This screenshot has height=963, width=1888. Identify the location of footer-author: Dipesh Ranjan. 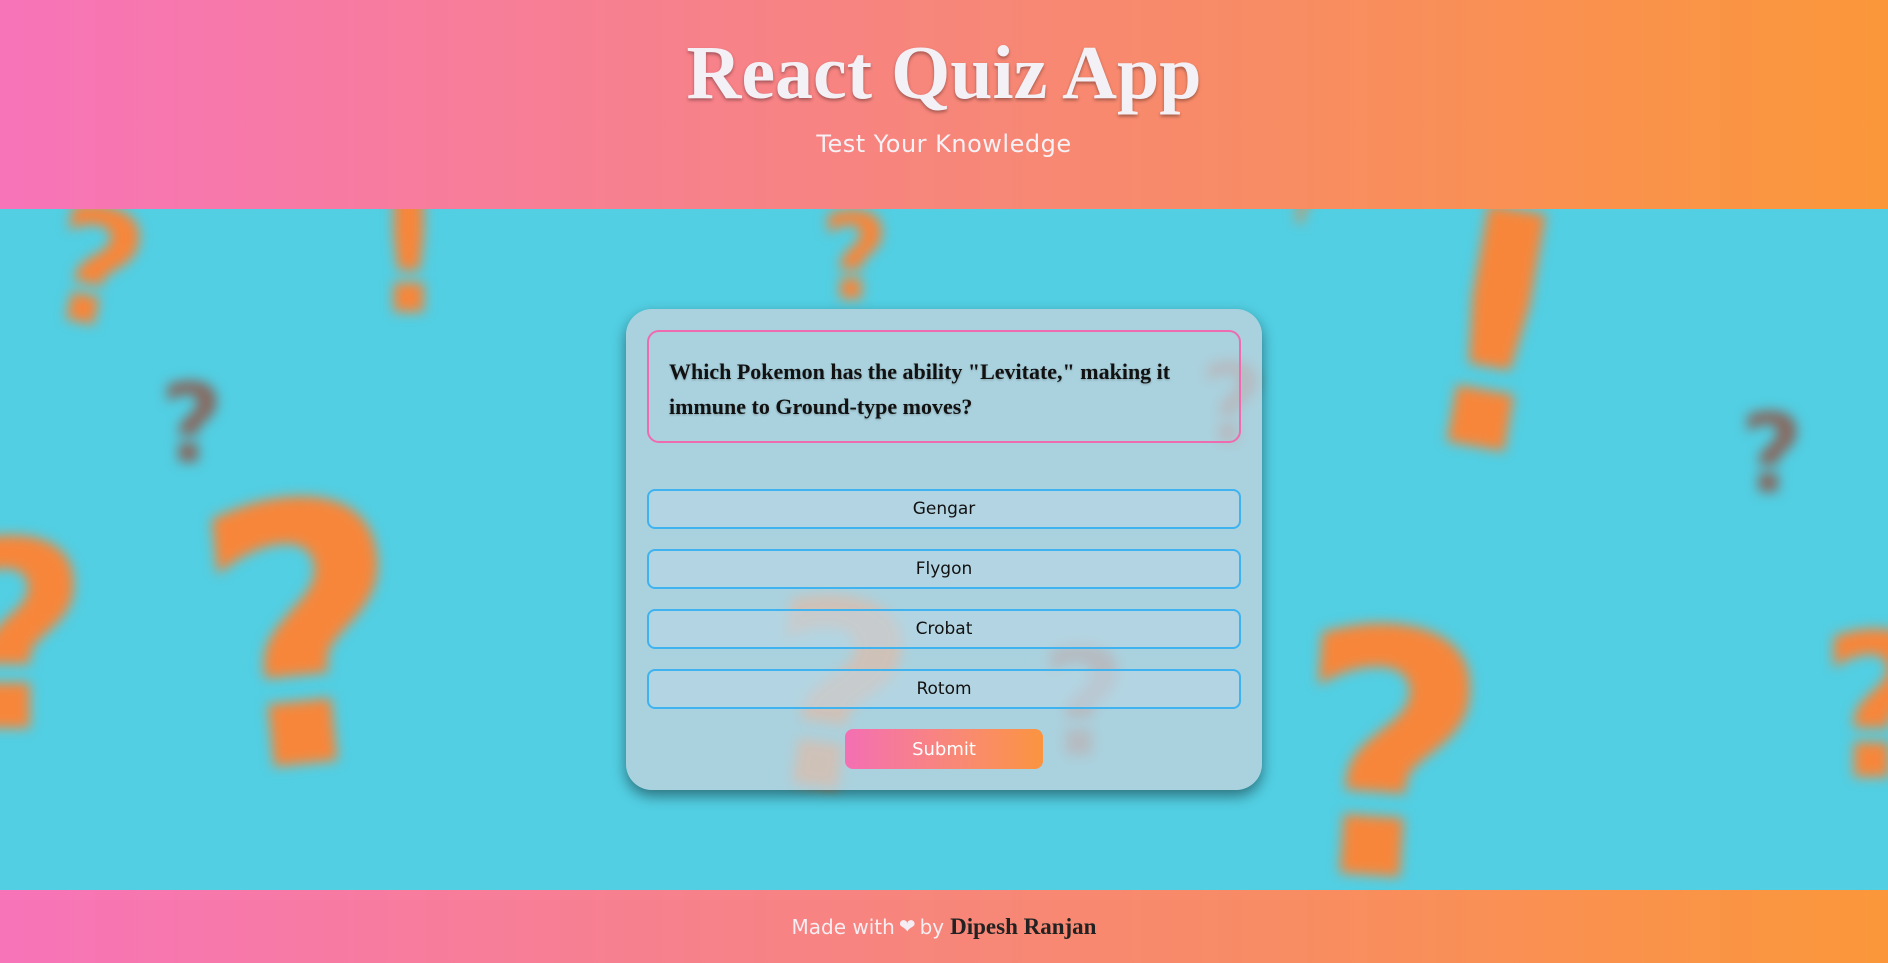
(1023, 926).